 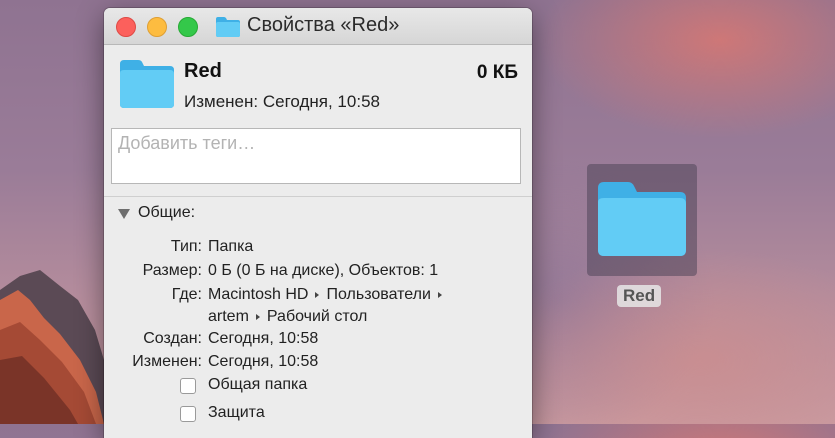 I want to click on where-label: Где:, so click(x=186, y=294).